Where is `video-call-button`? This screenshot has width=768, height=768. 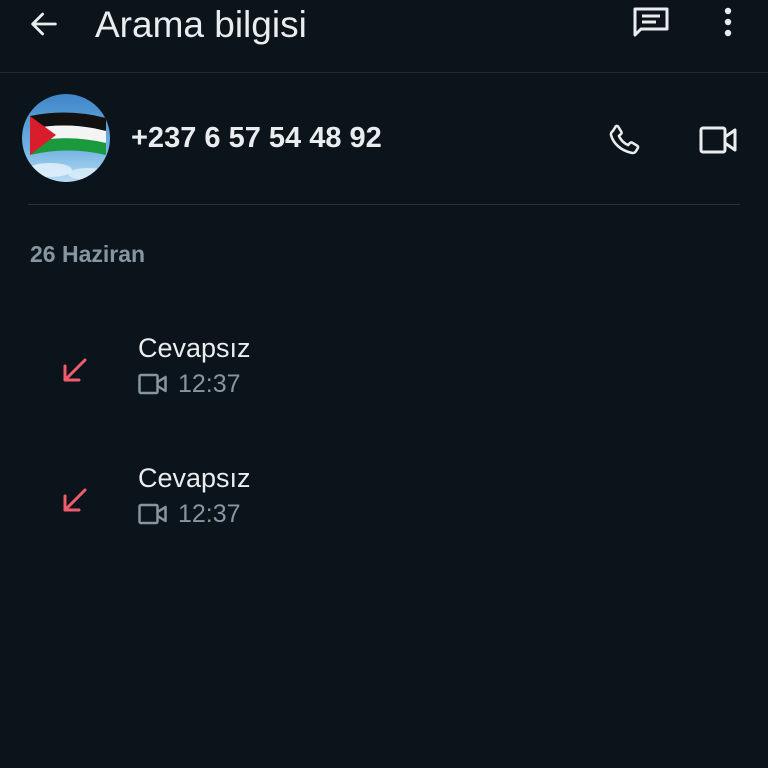 video-call-button is located at coordinates (718, 140).